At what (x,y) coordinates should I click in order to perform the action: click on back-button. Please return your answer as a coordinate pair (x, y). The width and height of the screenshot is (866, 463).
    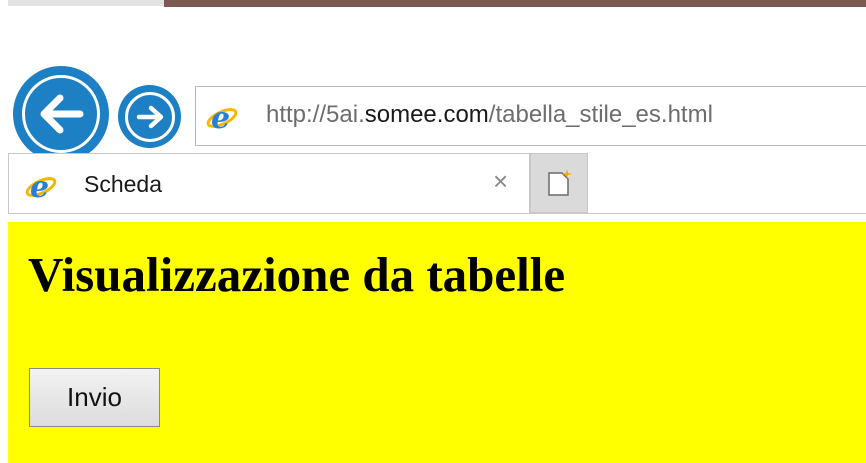
    Looking at the image, I should click on (61, 114).